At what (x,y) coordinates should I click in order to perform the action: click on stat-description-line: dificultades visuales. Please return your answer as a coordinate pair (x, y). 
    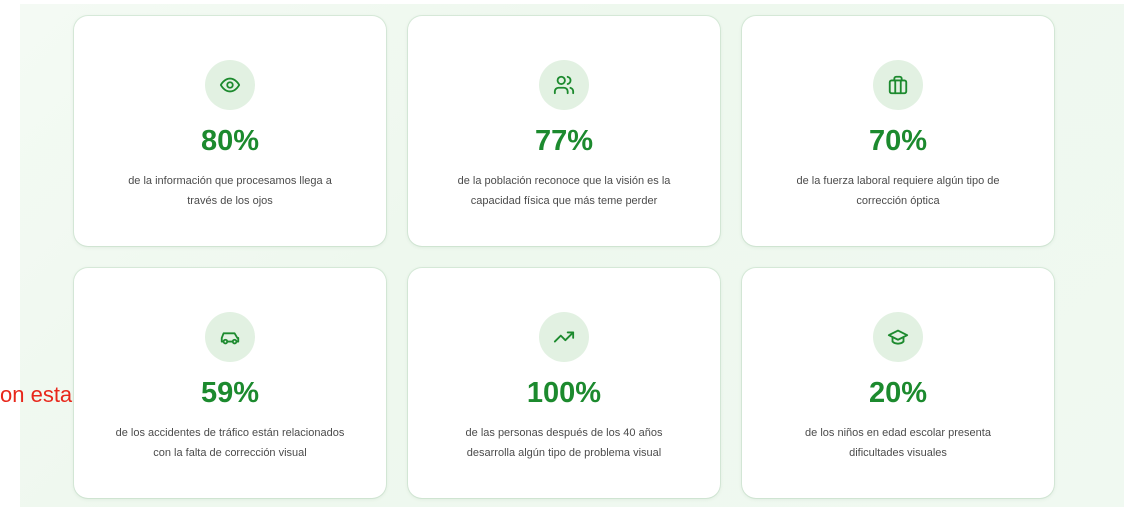
    Looking at the image, I should click on (898, 453).